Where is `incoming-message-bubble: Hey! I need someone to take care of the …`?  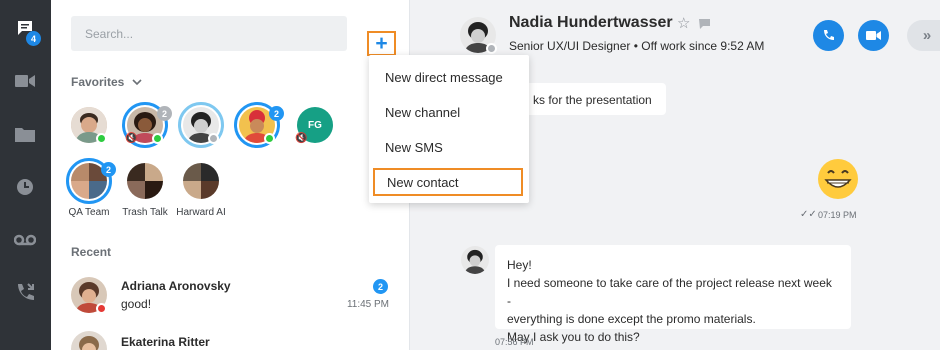 incoming-message-bubble: Hey! I need someone to take care of the … is located at coordinates (673, 294).